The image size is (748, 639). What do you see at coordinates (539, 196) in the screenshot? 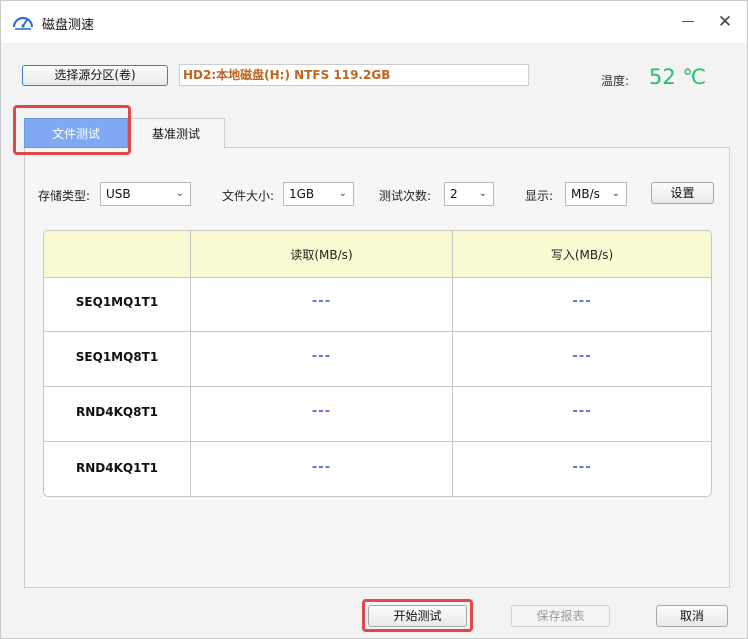
I see `display-unit-label: 显示:` at bounding box center [539, 196].